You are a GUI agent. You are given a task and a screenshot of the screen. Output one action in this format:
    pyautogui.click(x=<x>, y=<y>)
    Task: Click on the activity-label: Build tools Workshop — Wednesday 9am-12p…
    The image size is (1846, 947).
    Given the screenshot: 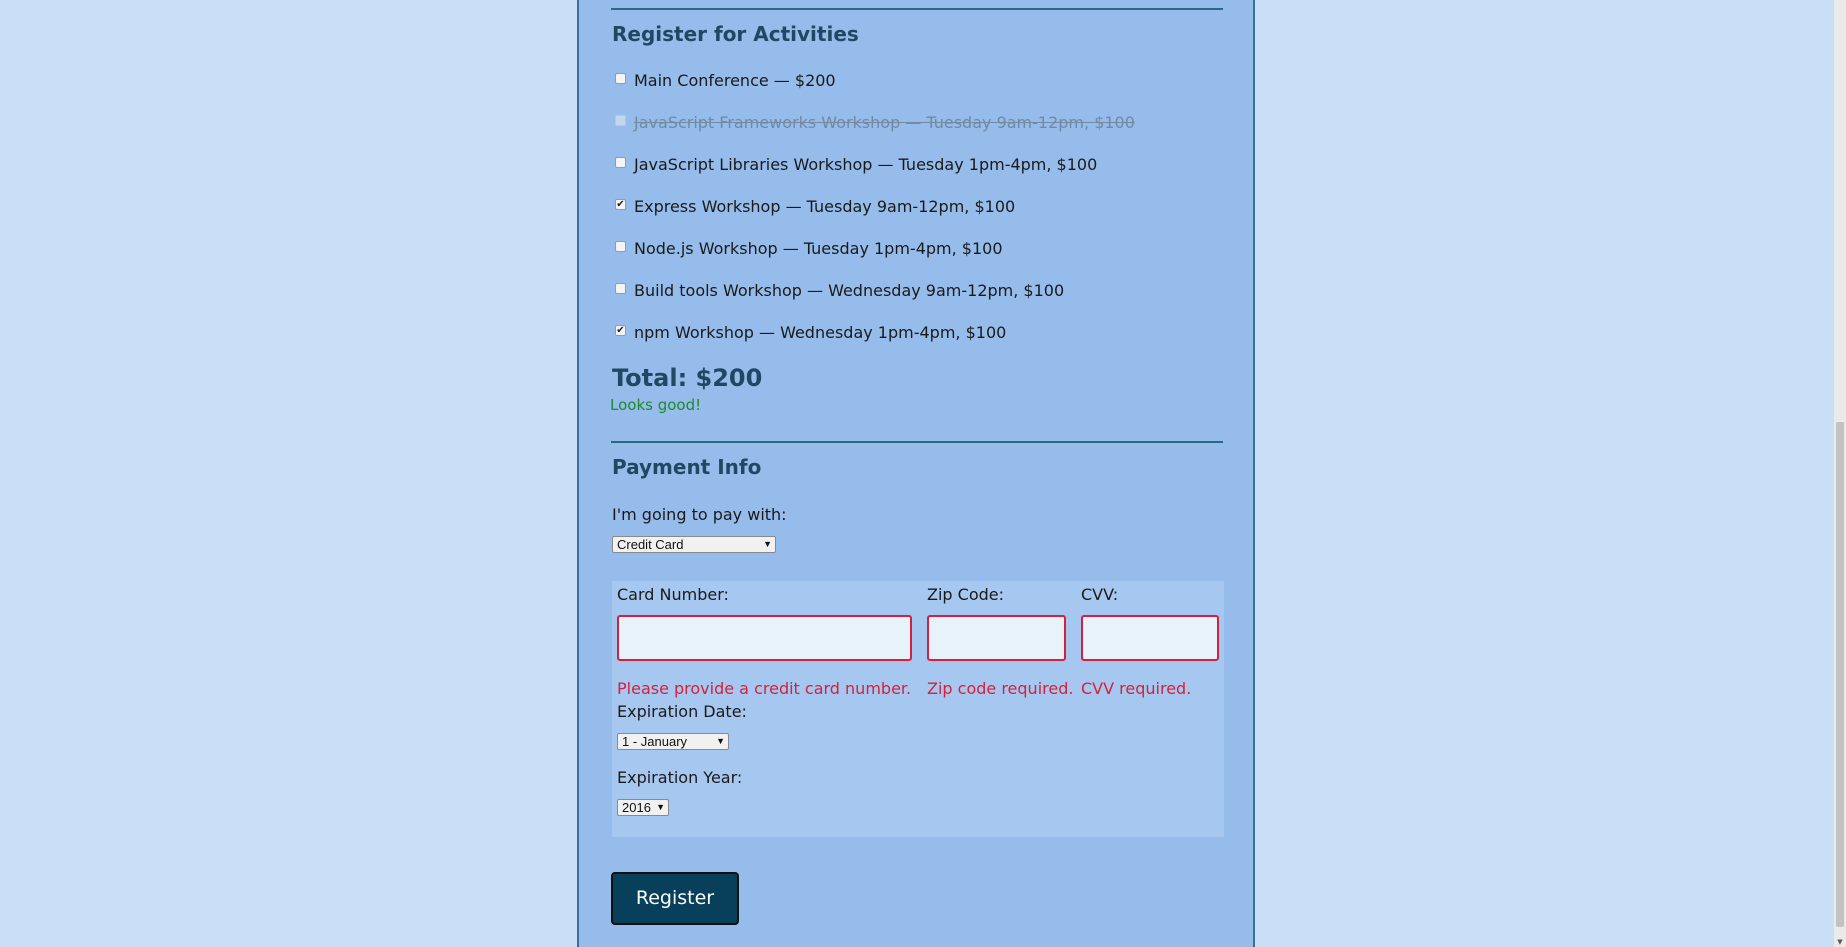 What is the action you would take?
    pyautogui.click(x=849, y=290)
    